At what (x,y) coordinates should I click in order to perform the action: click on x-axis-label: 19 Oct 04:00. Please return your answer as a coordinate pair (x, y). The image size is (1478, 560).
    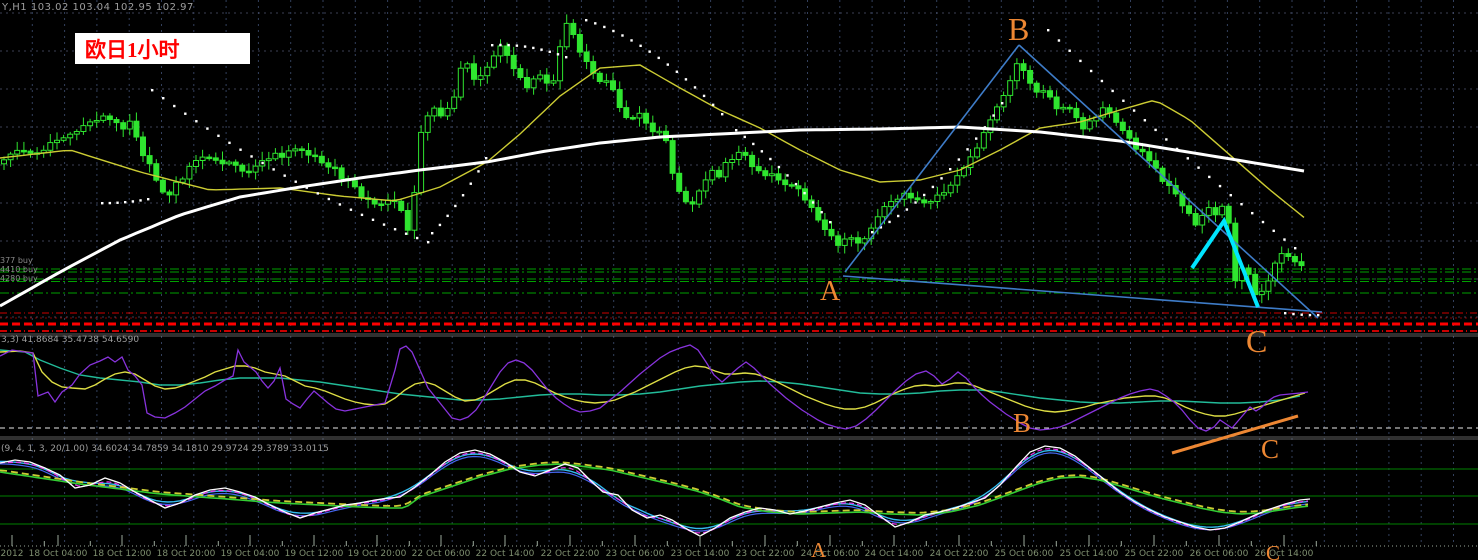
    Looking at the image, I should click on (250, 554).